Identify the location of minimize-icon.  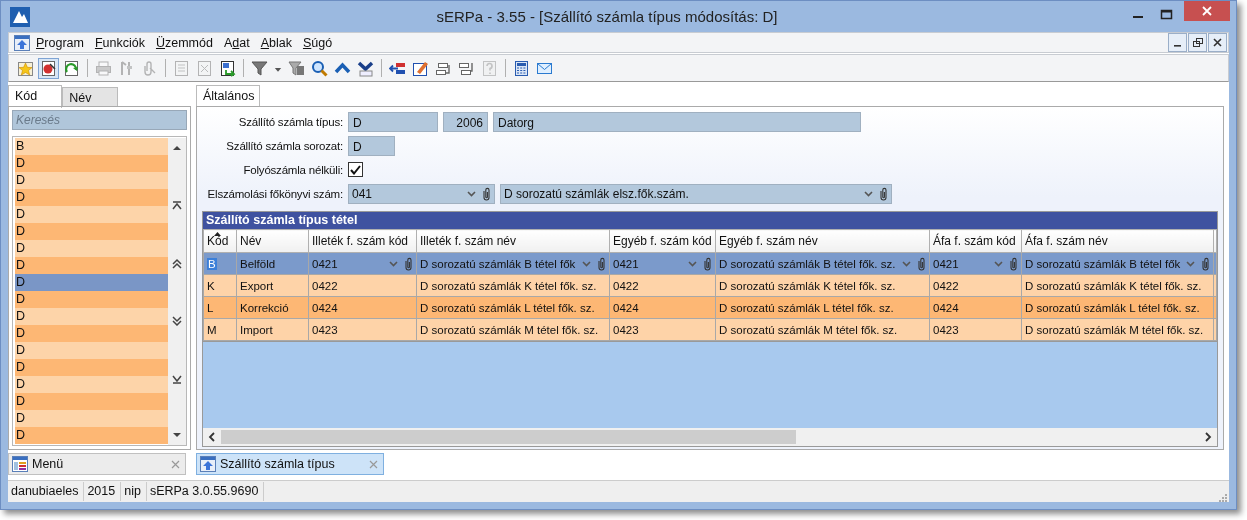
(1177, 42).